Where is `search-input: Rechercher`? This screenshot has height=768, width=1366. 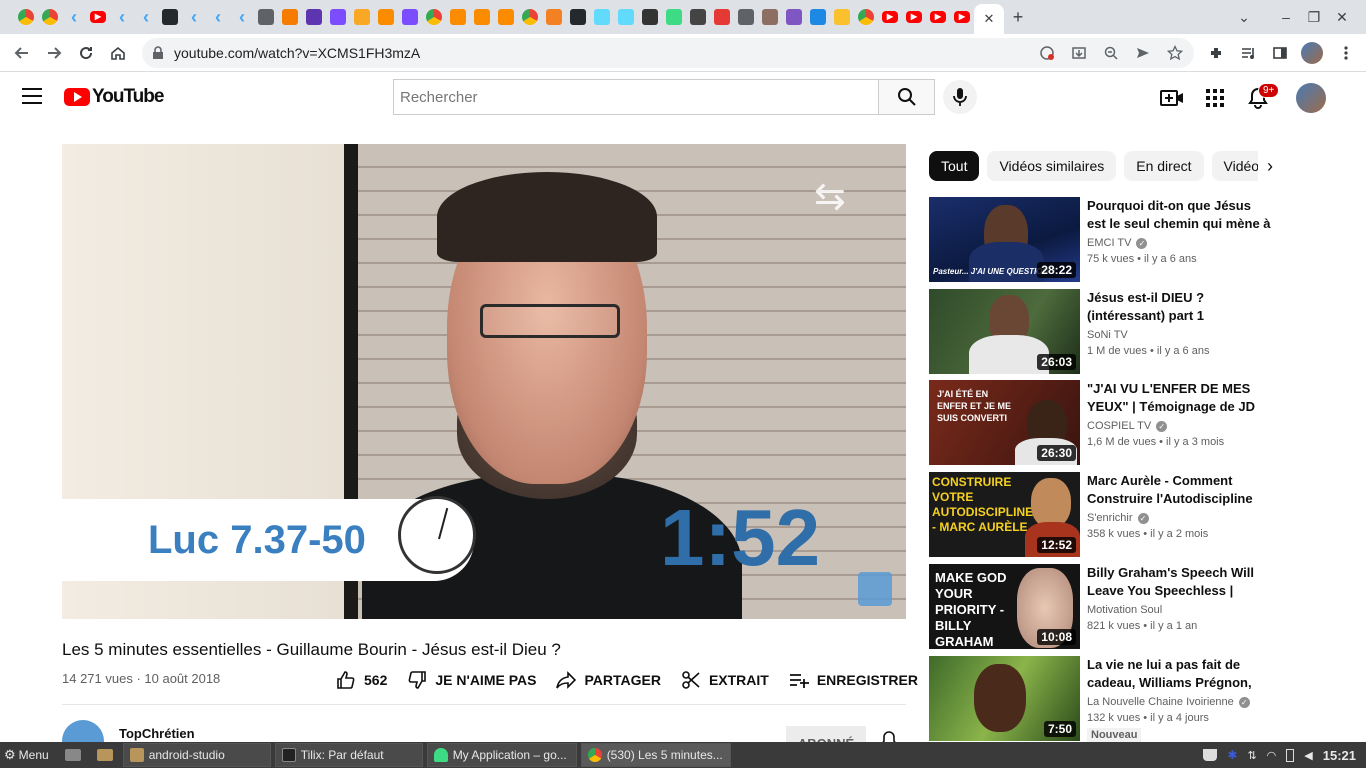 search-input: Rechercher is located at coordinates (636, 97).